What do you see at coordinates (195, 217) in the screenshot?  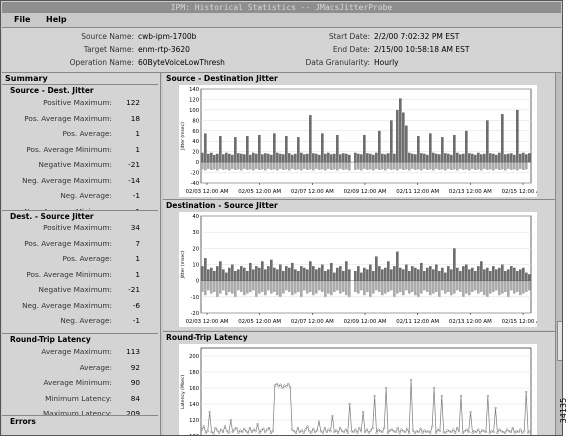 I see `y-tick-label: 40` at bounding box center [195, 217].